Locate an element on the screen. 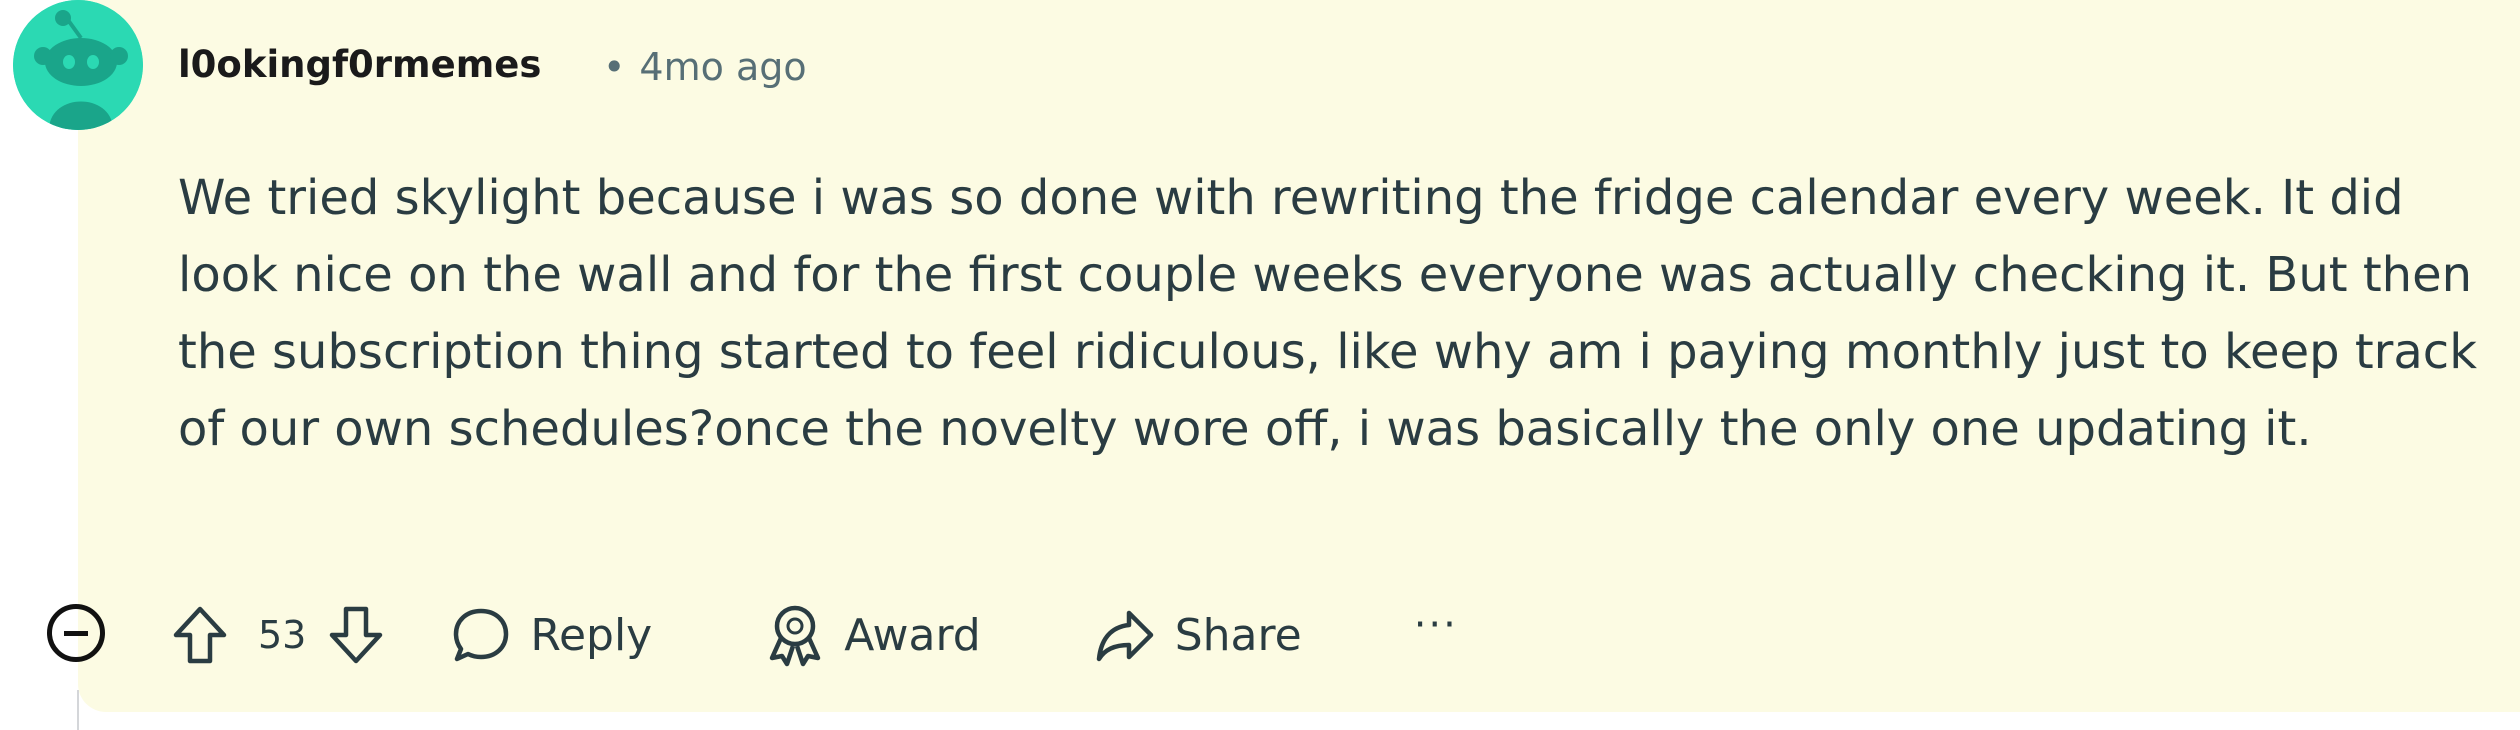 The image size is (2520, 730). reply-button: Reply is located at coordinates (551, 635).